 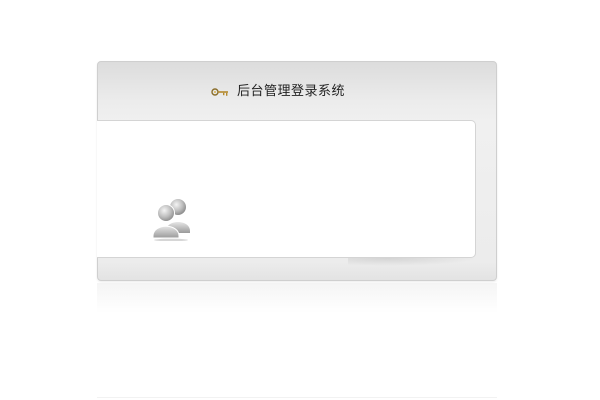 I want to click on page-title: 后台管理登录系统, so click(x=291, y=91).